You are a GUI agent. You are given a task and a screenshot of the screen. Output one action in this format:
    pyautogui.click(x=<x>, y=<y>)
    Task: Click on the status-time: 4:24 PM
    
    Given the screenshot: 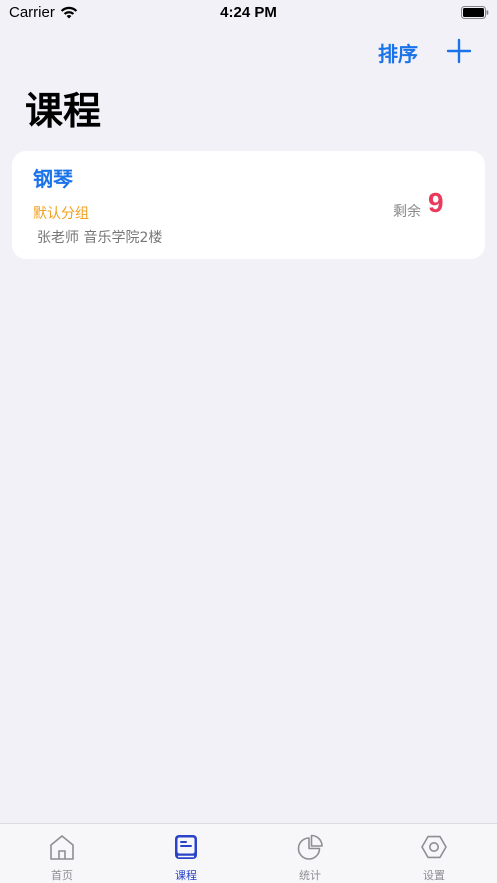 What is the action you would take?
    pyautogui.click(x=248, y=12)
    